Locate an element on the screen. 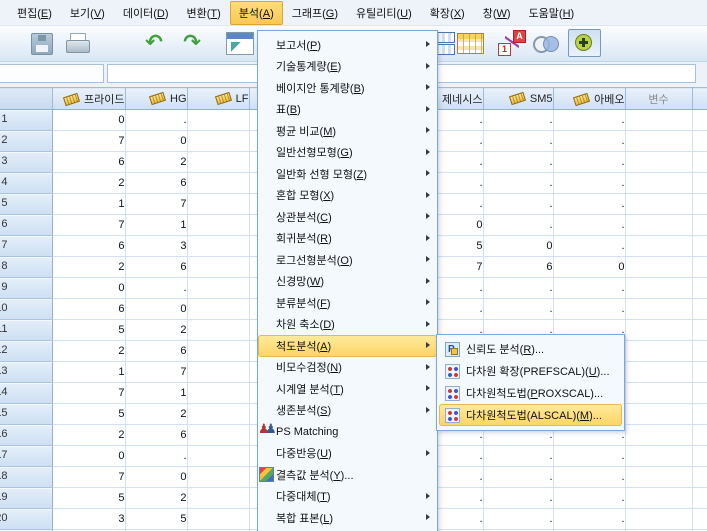  menubar-item: 편집(E) is located at coordinates (34, 13).